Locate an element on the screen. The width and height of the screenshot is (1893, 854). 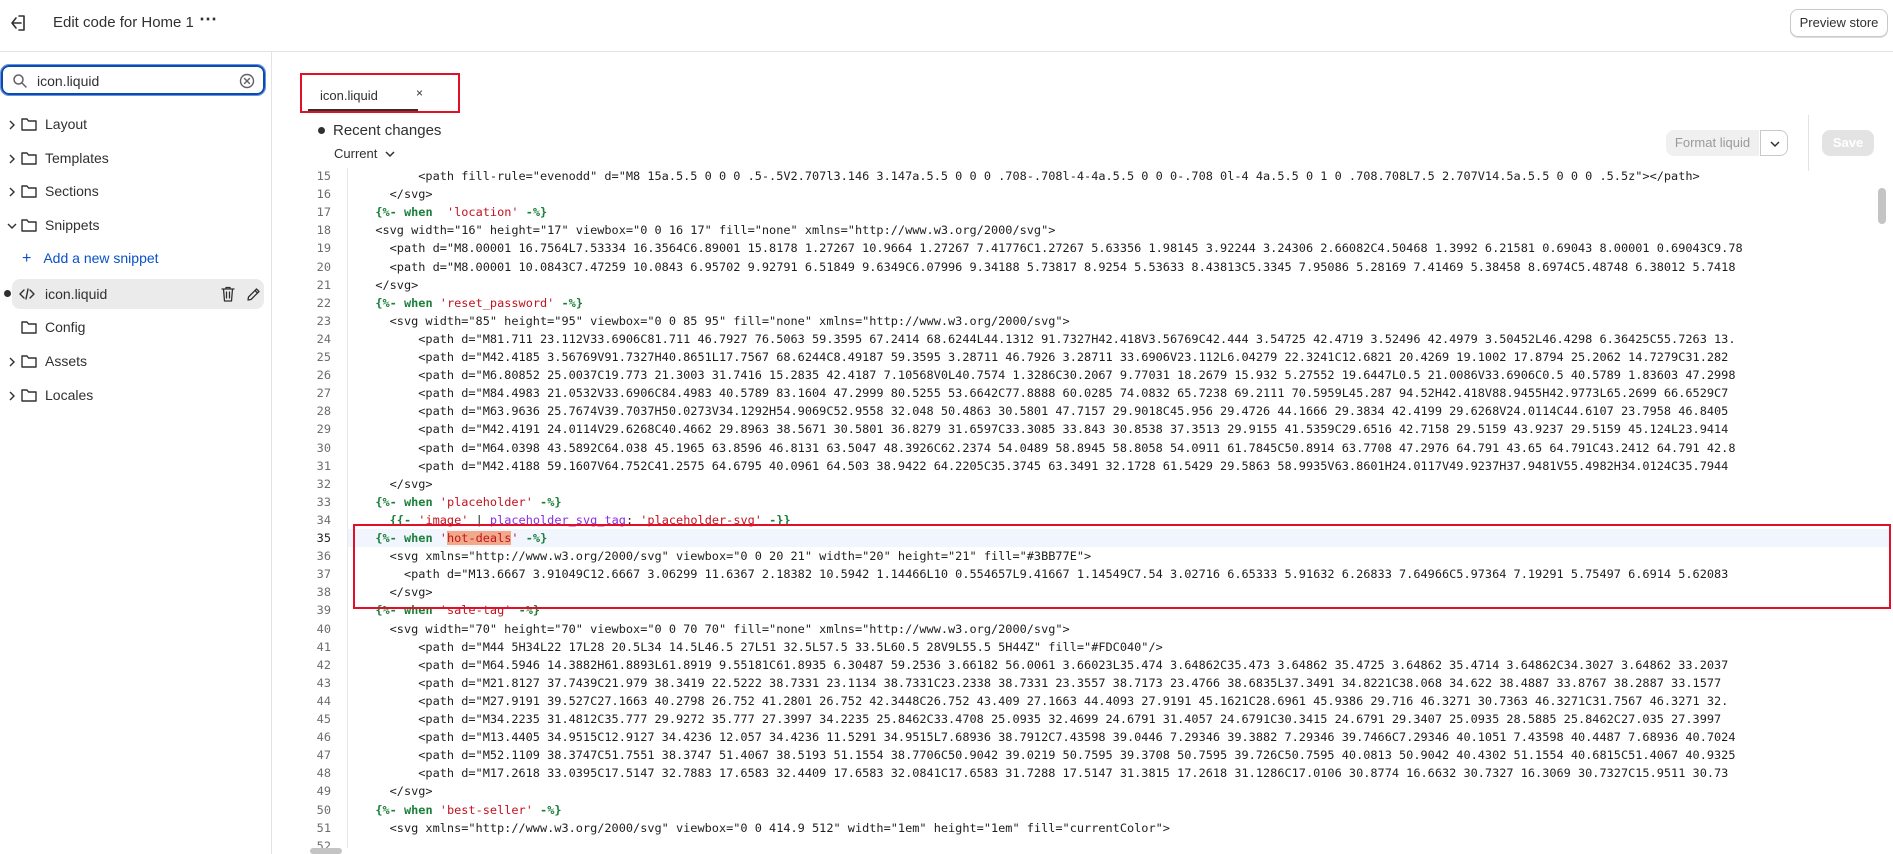
save-button: Save is located at coordinates (1848, 143).